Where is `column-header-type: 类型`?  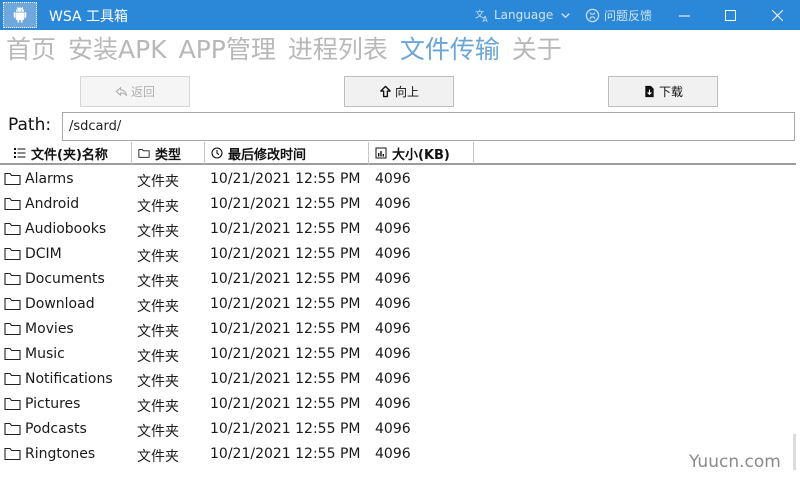
column-header-type: 类型 is located at coordinates (168, 153).